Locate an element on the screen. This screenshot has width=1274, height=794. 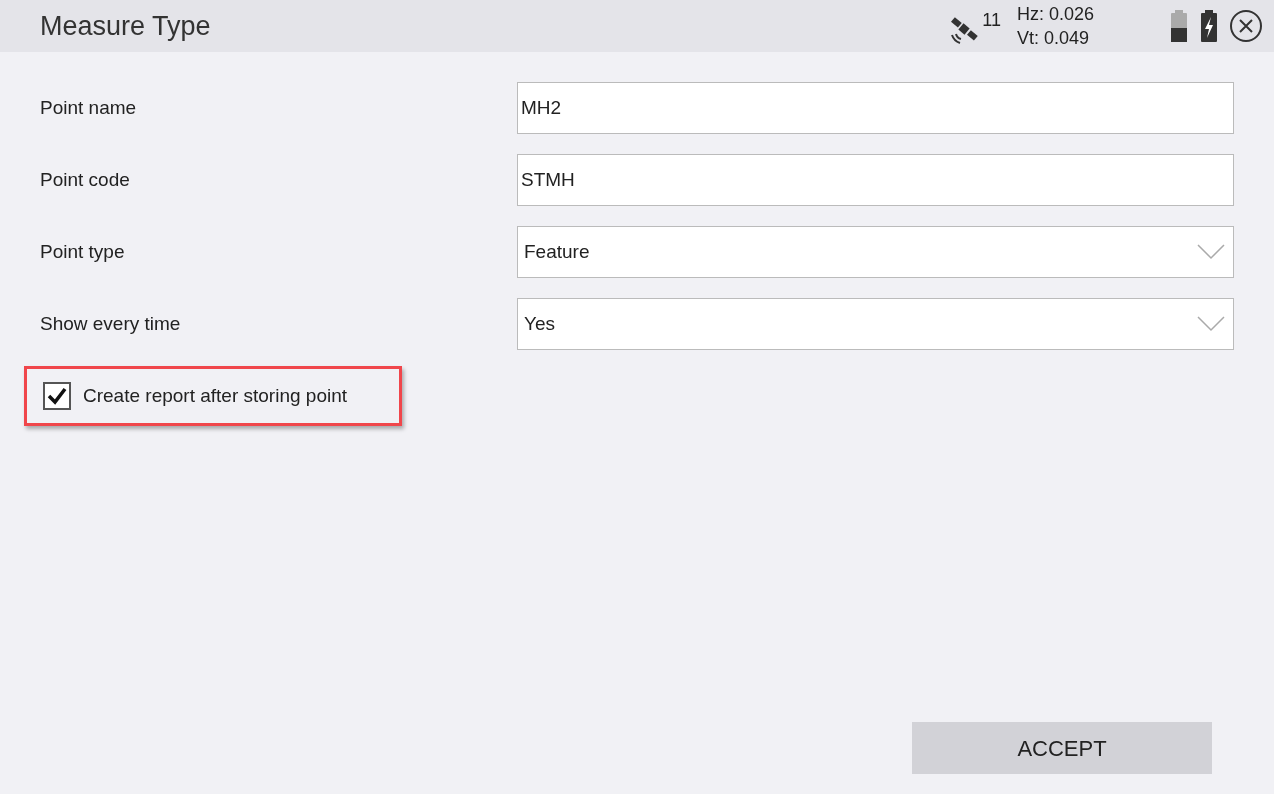
checkmark-icon is located at coordinates (57, 396).